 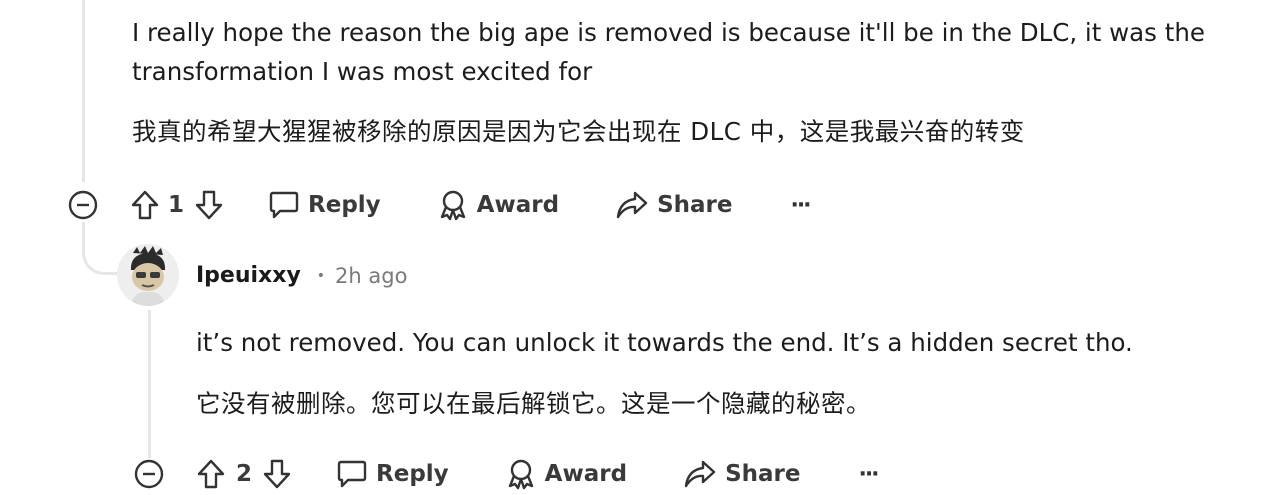 What do you see at coordinates (362, 71) in the screenshot?
I see `parent-comment-line-2: transformation I was most excited for` at bounding box center [362, 71].